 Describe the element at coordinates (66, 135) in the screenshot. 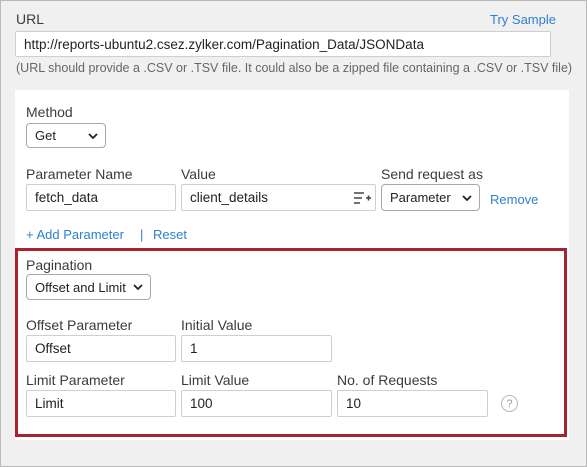

I see `method-select: Get` at that location.